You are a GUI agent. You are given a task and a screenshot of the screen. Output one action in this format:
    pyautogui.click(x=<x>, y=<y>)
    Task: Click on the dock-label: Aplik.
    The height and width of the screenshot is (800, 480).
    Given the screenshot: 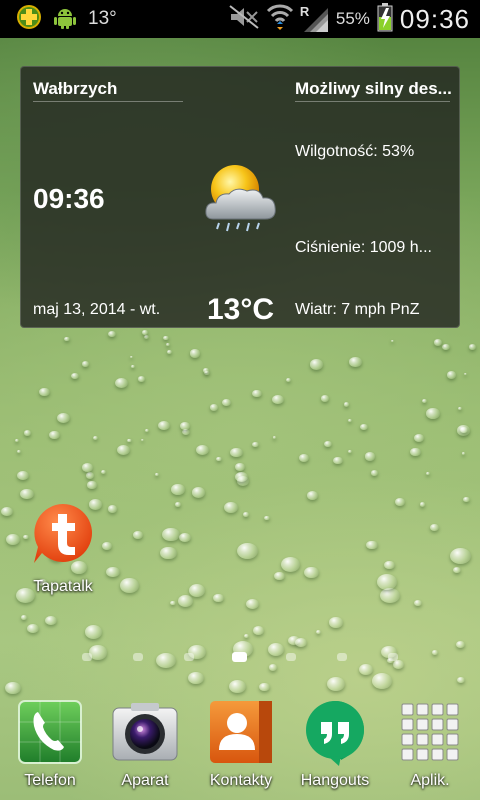 What is the action you would take?
    pyautogui.click(x=430, y=780)
    